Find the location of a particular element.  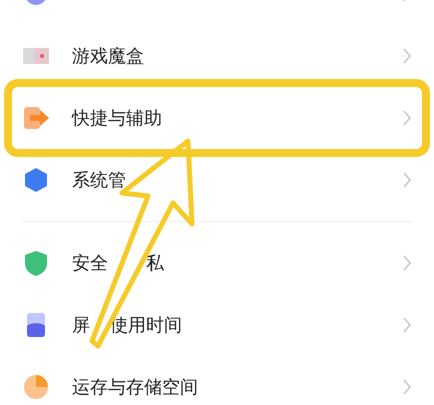

arrow-icon is located at coordinates (36, 118).